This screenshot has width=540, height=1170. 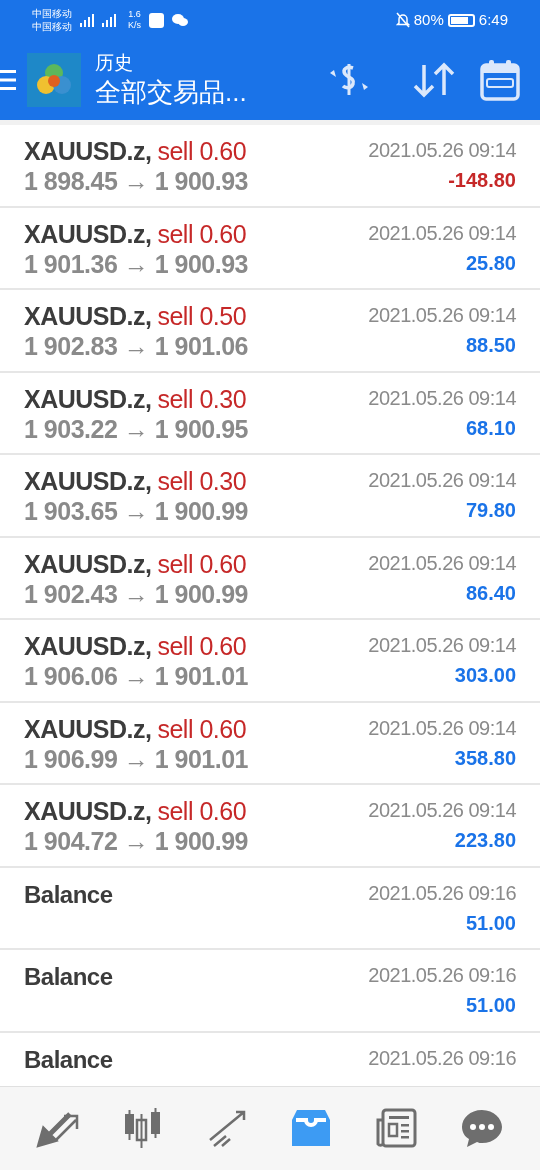 What do you see at coordinates (461, 20) in the screenshot?
I see `battery-icon` at bounding box center [461, 20].